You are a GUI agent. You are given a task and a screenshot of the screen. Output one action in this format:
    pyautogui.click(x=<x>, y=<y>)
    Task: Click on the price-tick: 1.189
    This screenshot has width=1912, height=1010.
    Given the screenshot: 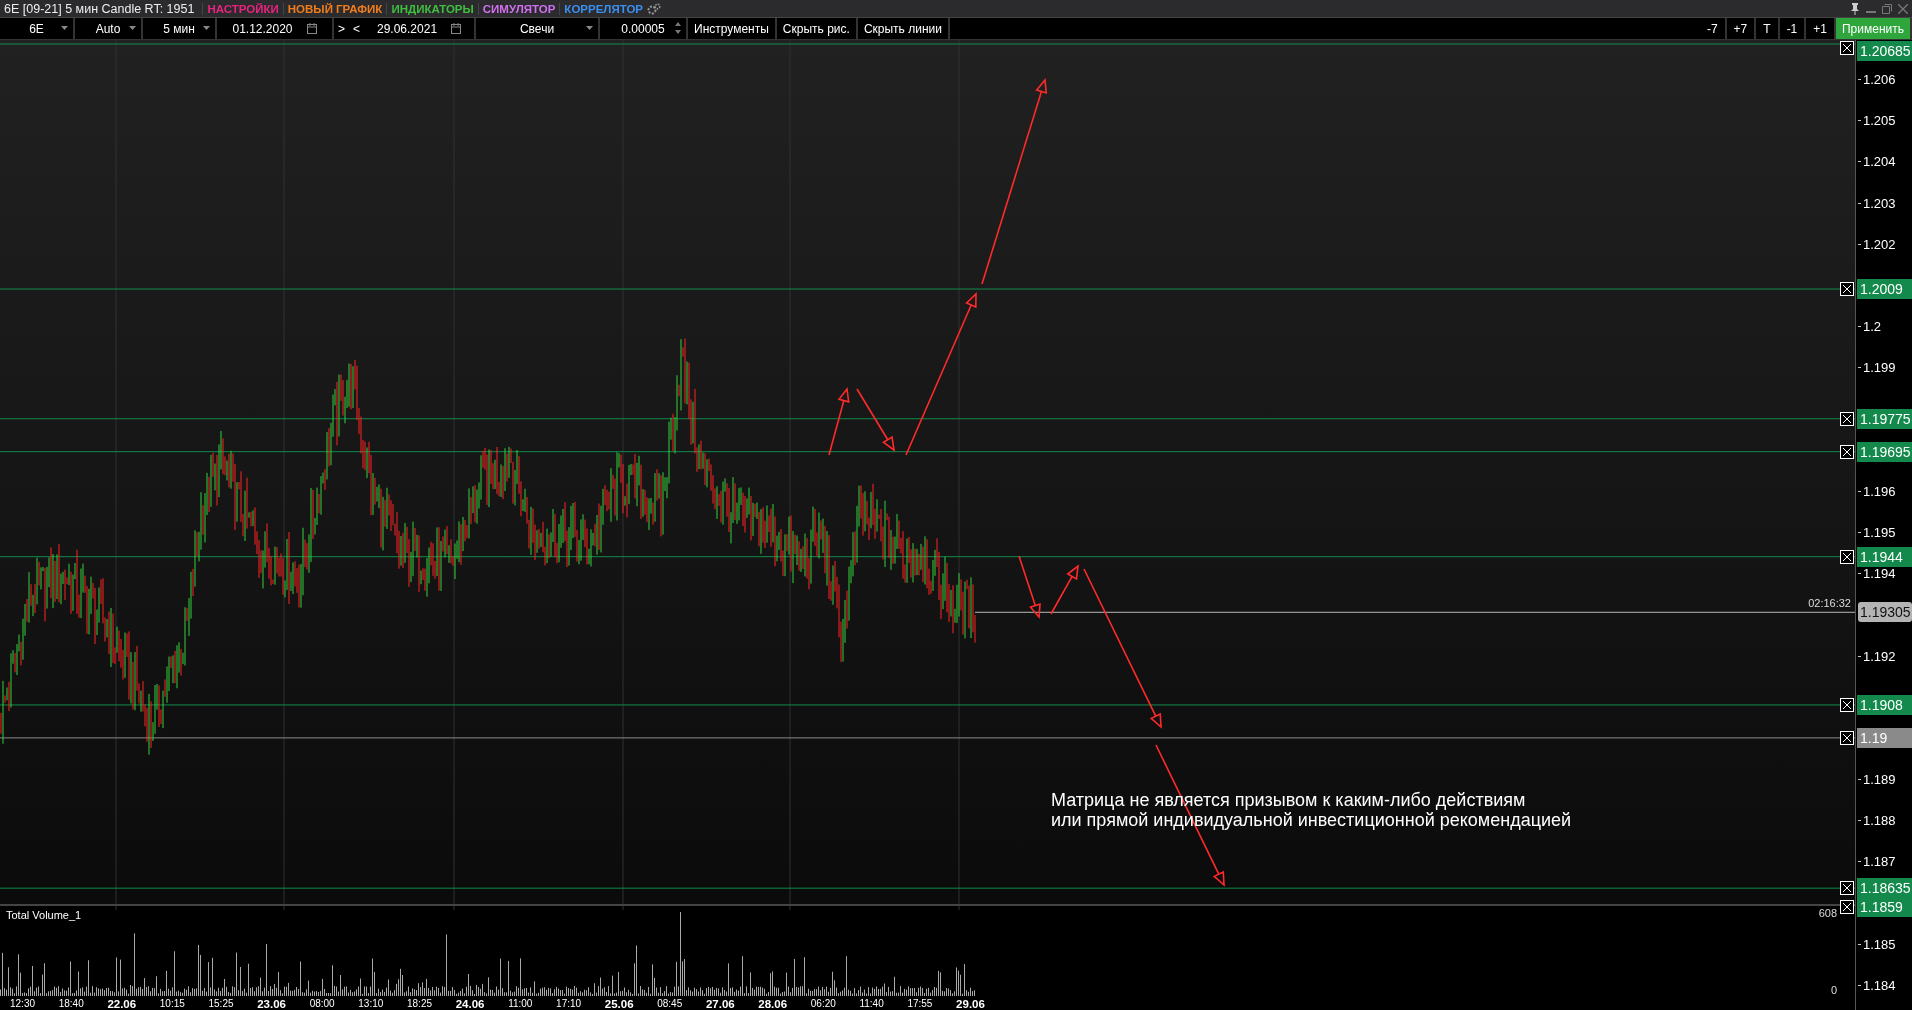 What is the action you would take?
    pyautogui.click(x=1879, y=779)
    